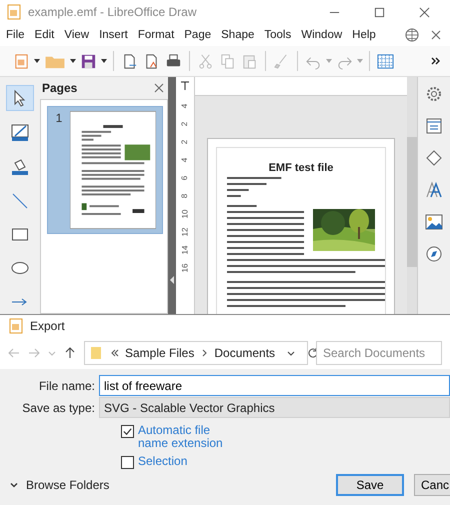  Describe the element at coordinates (184, 196) in the screenshot. I see `ruler-number: 8` at that location.